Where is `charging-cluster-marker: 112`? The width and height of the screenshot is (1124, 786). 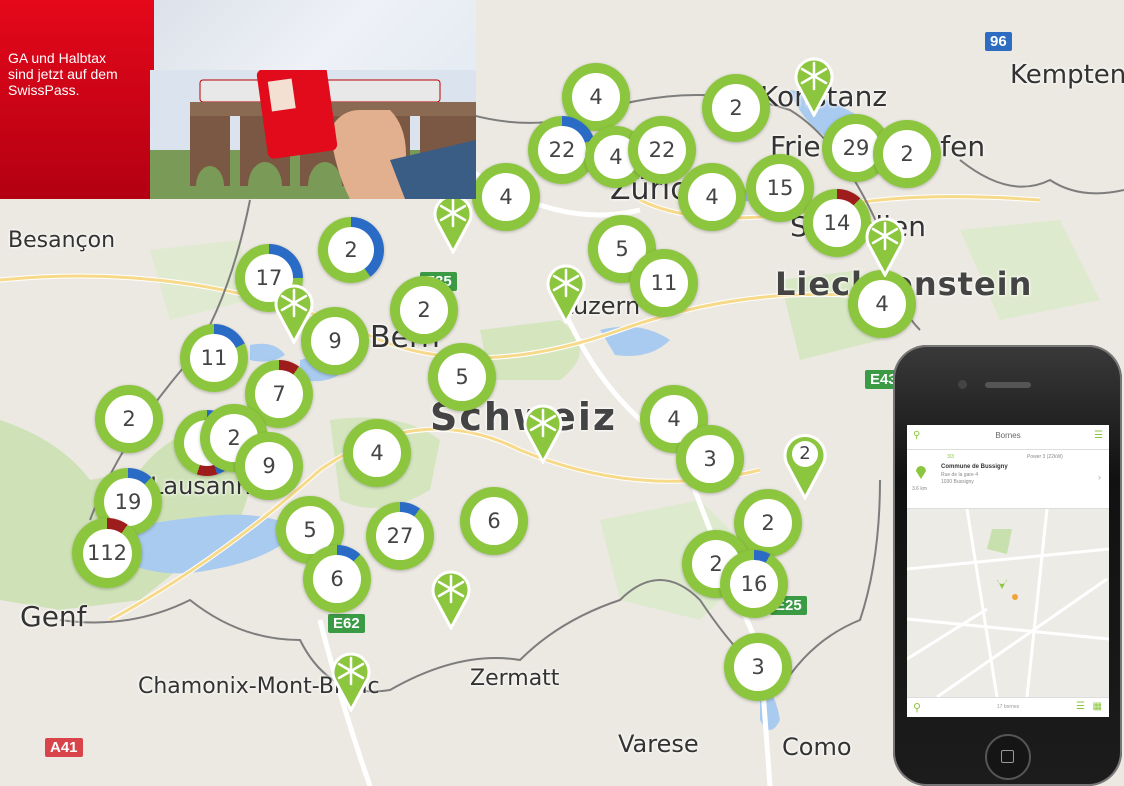
charging-cluster-marker: 112 is located at coordinates (107, 553).